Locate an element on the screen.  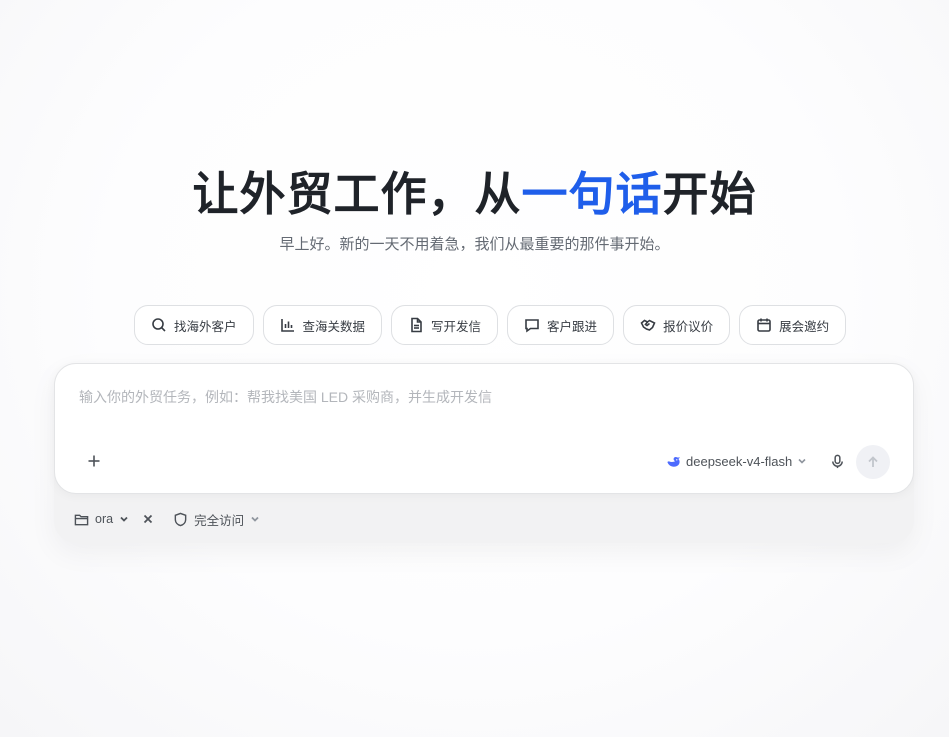
chip-label: 客户跟进 is located at coordinates (572, 326).